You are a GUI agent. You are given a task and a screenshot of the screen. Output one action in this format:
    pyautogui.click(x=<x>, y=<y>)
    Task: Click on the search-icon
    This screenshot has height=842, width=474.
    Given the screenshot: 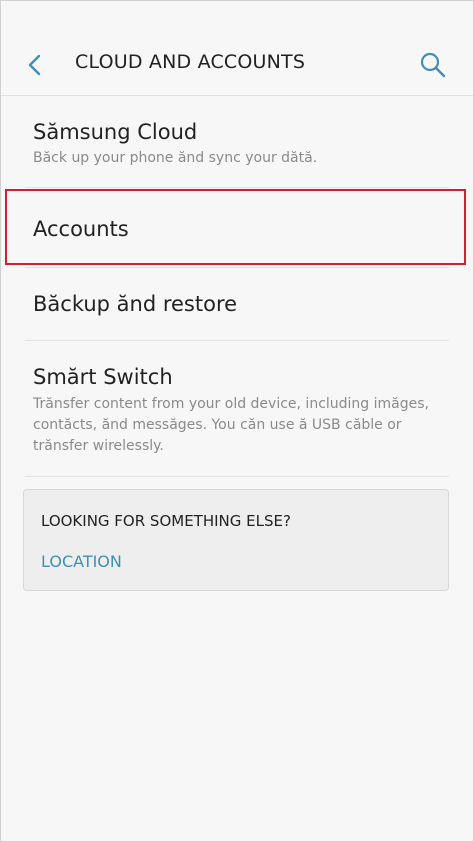 What is the action you would take?
    pyautogui.click(x=433, y=65)
    